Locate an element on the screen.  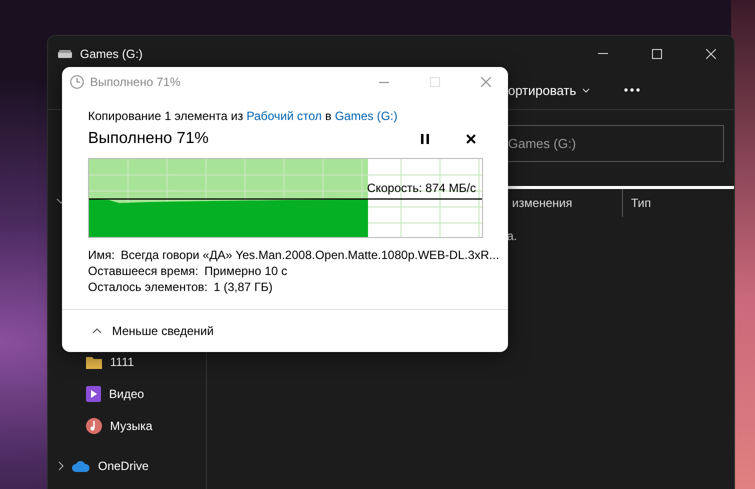
dialog-title: Выполнено 71% is located at coordinates (135, 82).